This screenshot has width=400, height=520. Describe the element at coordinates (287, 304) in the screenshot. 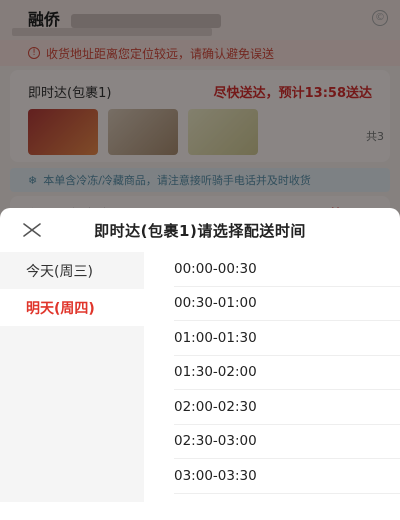

I see `time-slot: 00:30-01:00` at that location.